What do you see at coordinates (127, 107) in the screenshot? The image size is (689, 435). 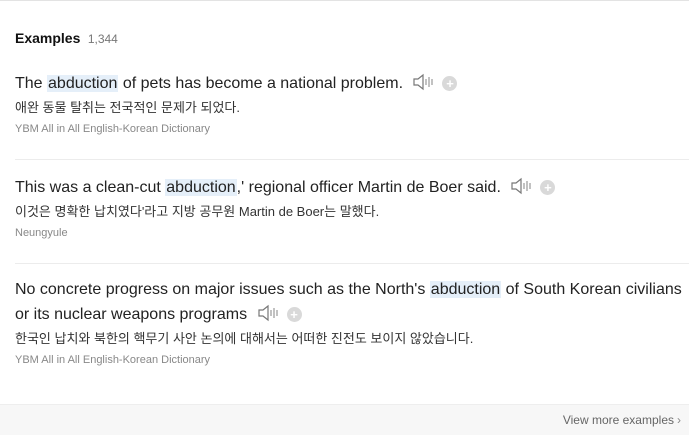 I see `translation-text: 애완 동물 탈취는 전국적인 문제가 되었다.` at bounding box center [127, 107].